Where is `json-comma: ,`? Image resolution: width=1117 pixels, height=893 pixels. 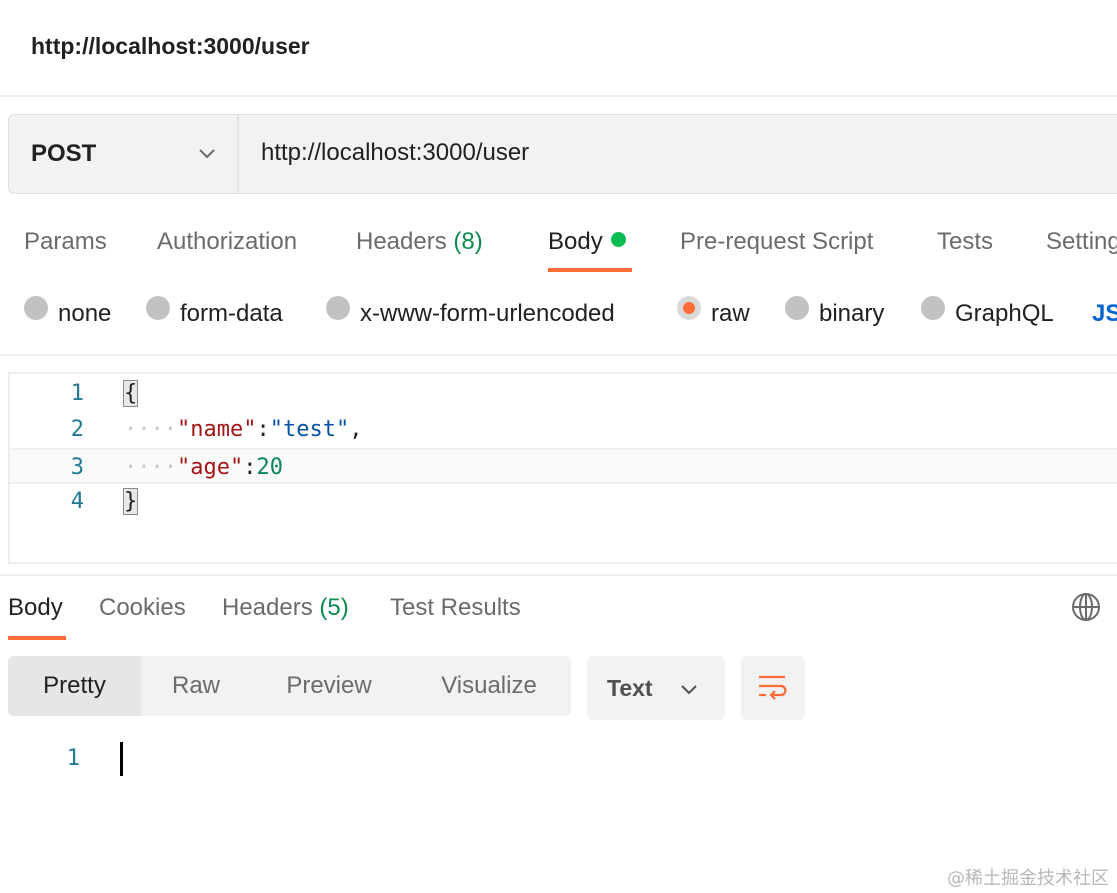 json-comma: , is located at coordinates (356, 429).